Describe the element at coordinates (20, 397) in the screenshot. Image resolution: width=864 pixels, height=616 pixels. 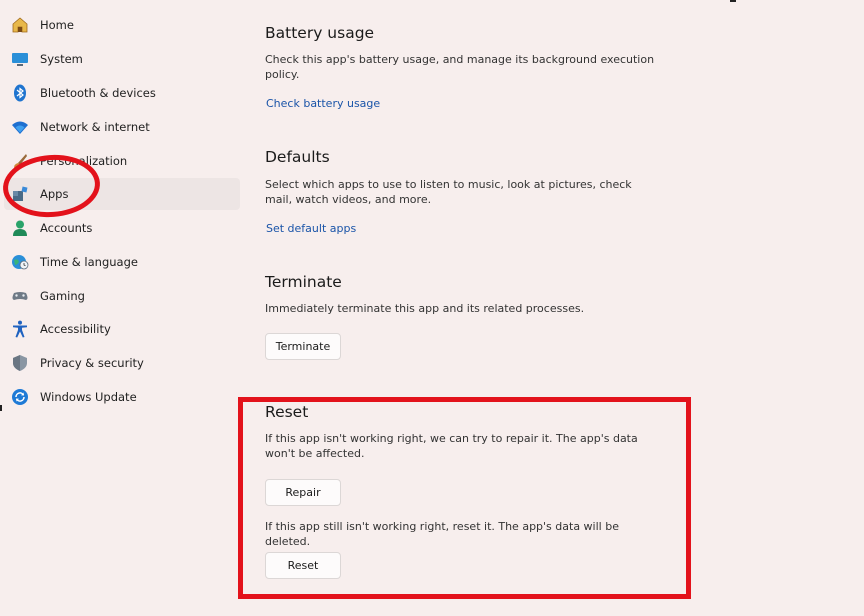
I see `update-icon` at that location.